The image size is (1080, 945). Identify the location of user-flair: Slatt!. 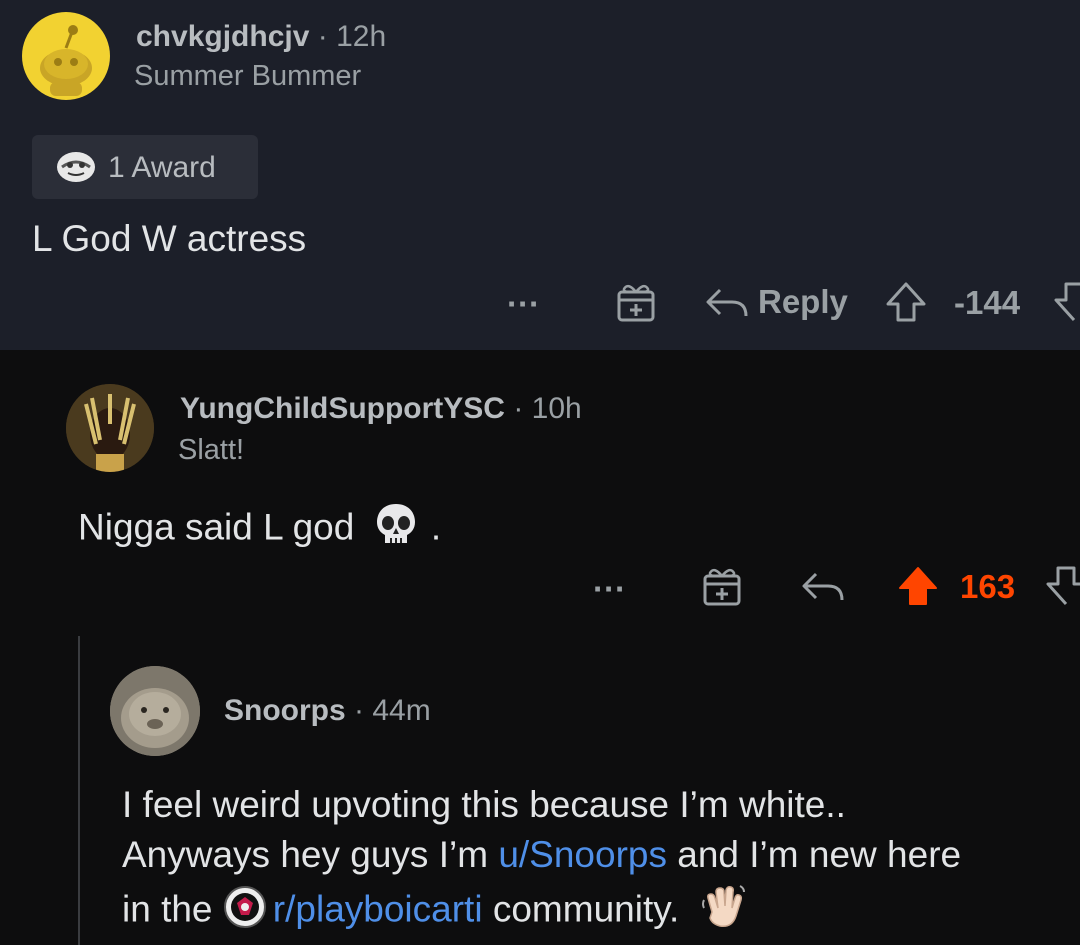
(211, 450).